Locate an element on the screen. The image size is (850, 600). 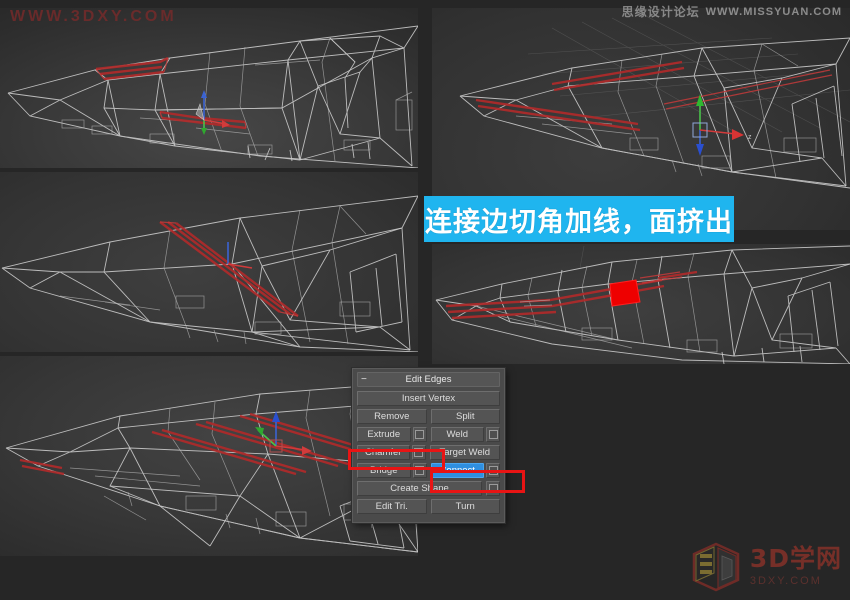
instruction-banner: 连接边切角加线，面挤出 is located at coordinates (579, 219).